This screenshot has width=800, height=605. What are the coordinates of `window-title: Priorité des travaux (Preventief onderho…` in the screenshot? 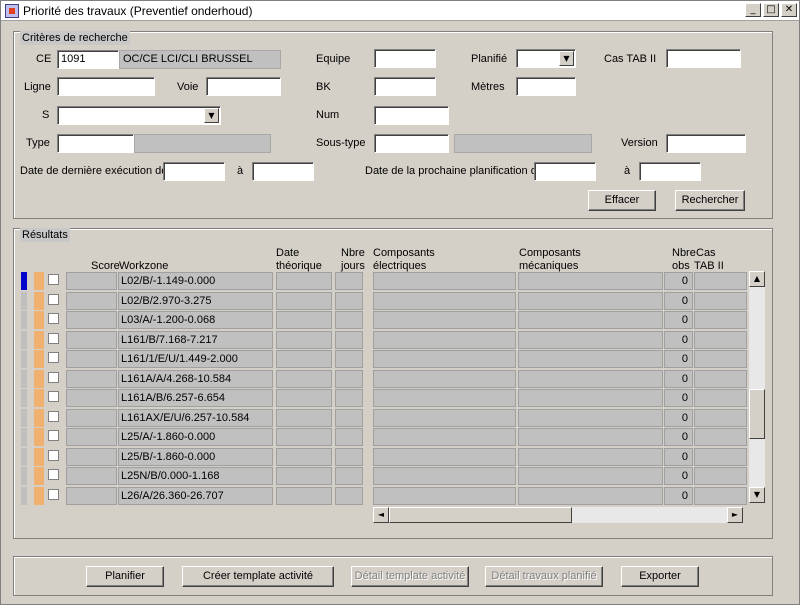 It's located at (138, 11).